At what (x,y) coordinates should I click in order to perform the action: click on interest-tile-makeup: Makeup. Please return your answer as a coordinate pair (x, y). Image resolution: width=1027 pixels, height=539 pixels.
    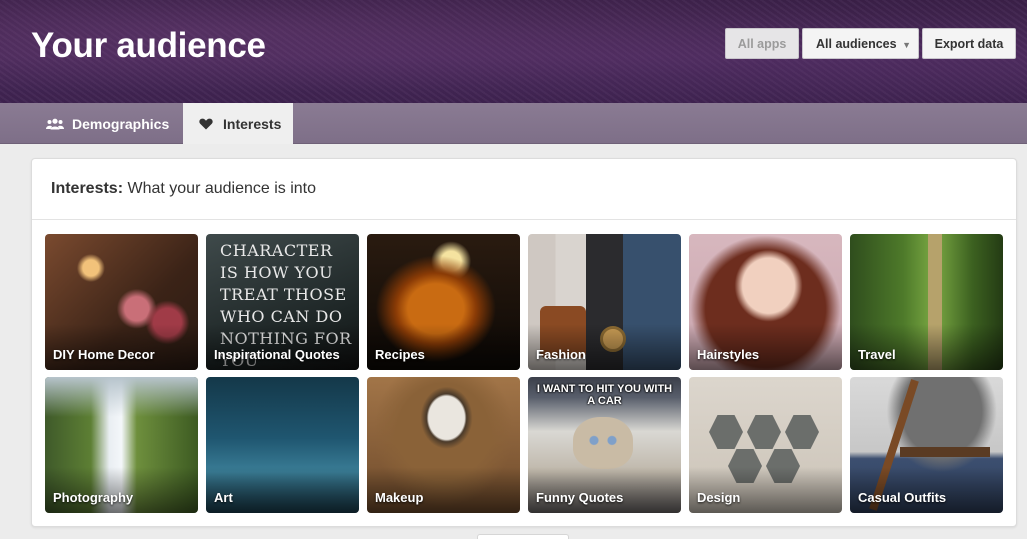
    Looking at the image, I should click on (443, 445).